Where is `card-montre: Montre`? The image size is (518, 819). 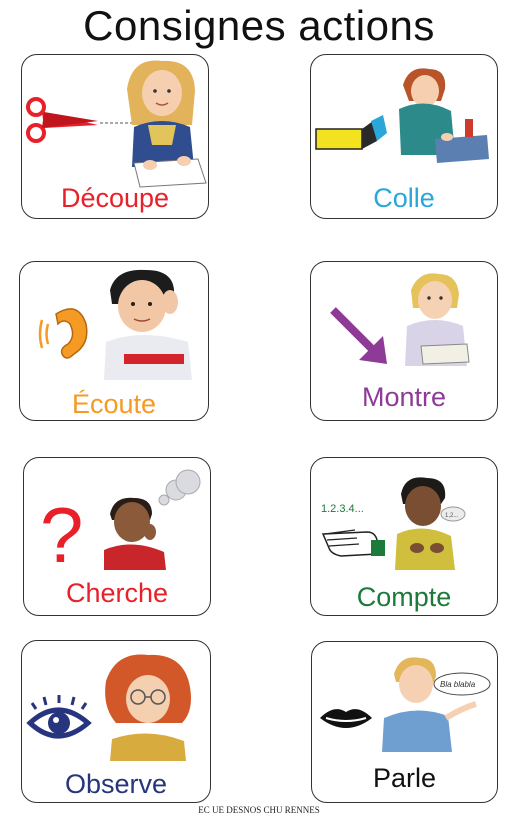 card-montre: Montre is located at coordinates (404, 341).